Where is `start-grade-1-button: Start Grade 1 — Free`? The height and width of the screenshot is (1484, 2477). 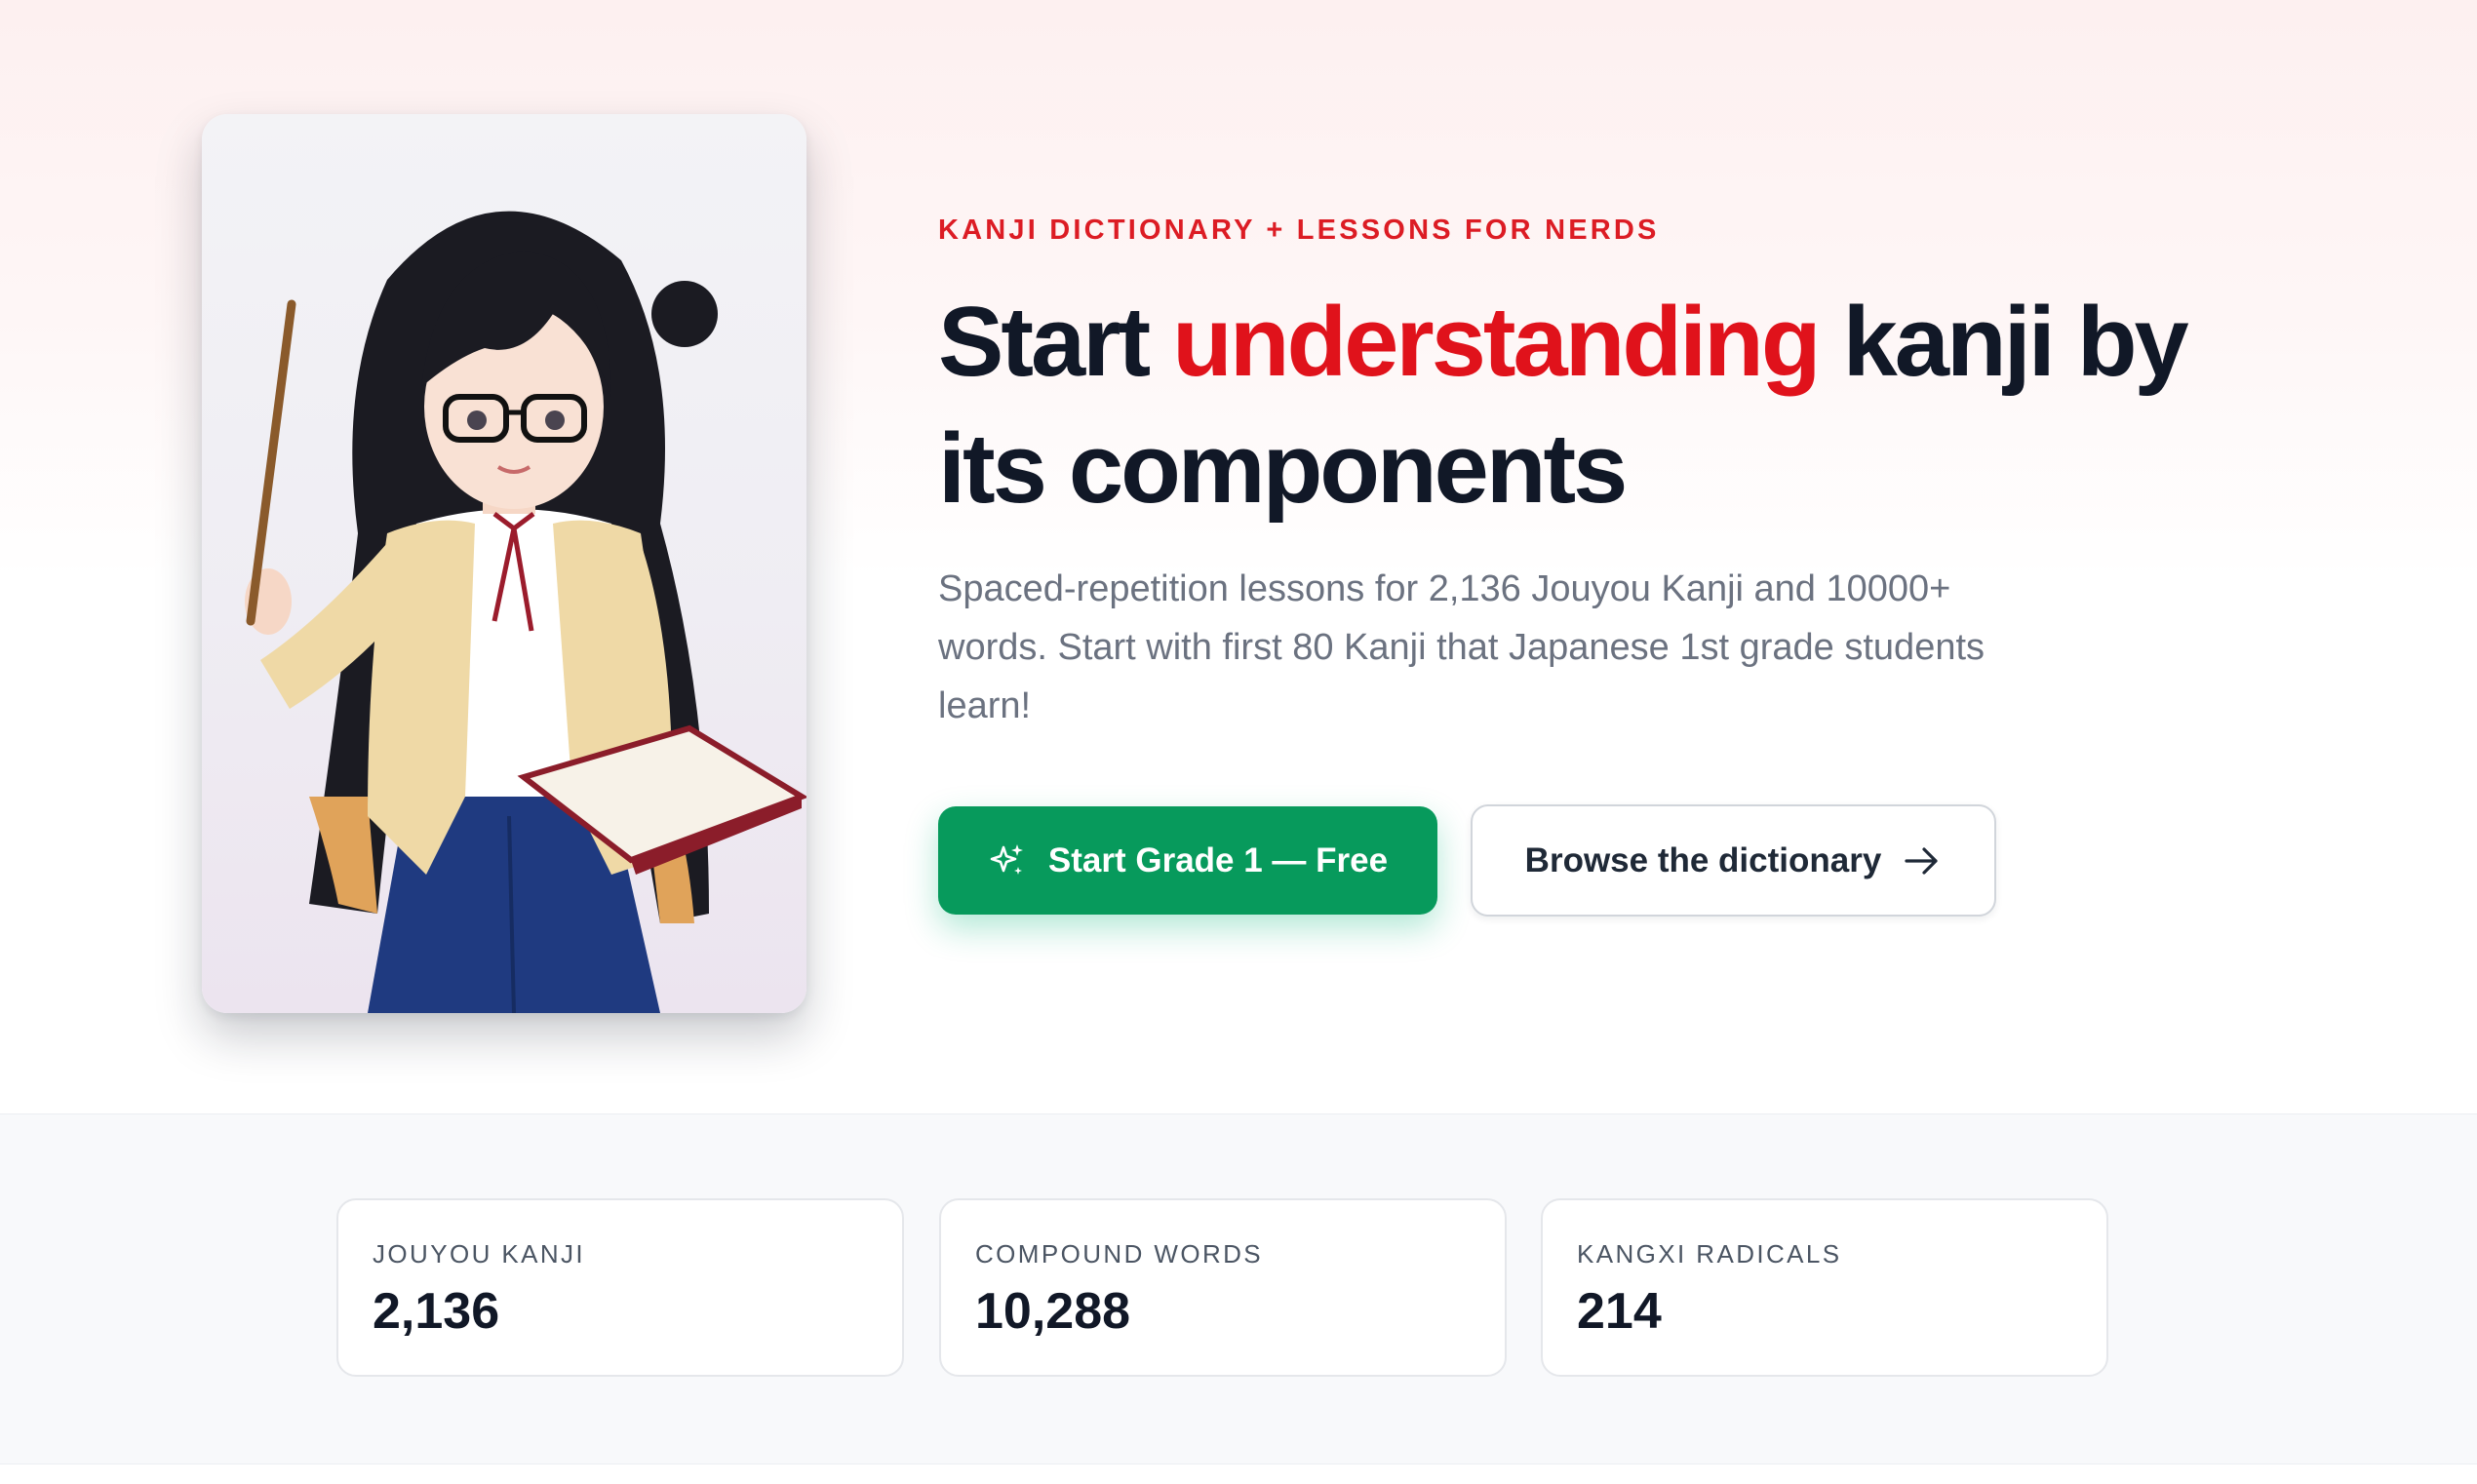
start-grade-1-button: Start Grade 1 — Free is located at coordinates (1187, 860).